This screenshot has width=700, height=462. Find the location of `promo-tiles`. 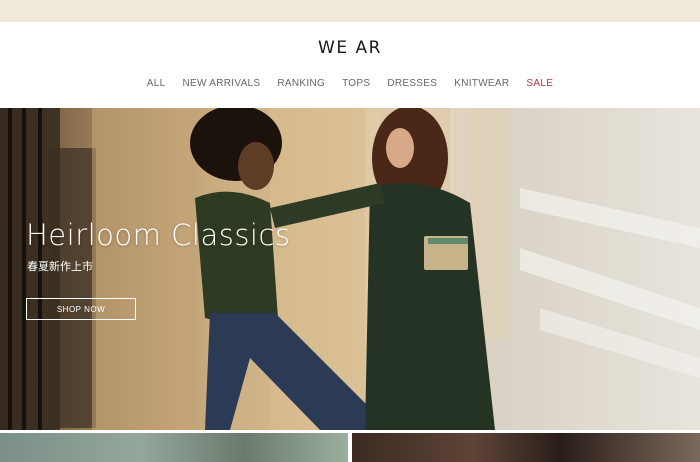

promo-tiles is located at coordinates (350, 446).